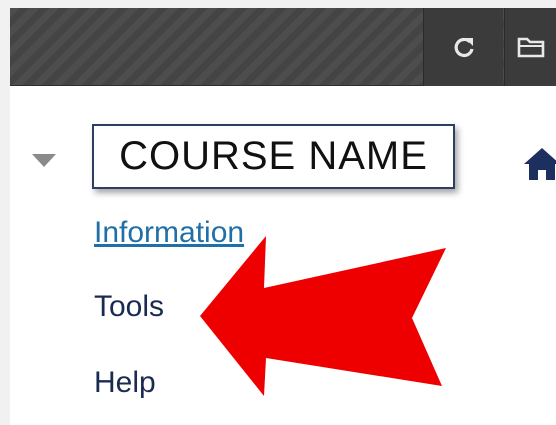 This screenshot has width=556, height=425. I want to click on refresh-icon, so click(464, 47).